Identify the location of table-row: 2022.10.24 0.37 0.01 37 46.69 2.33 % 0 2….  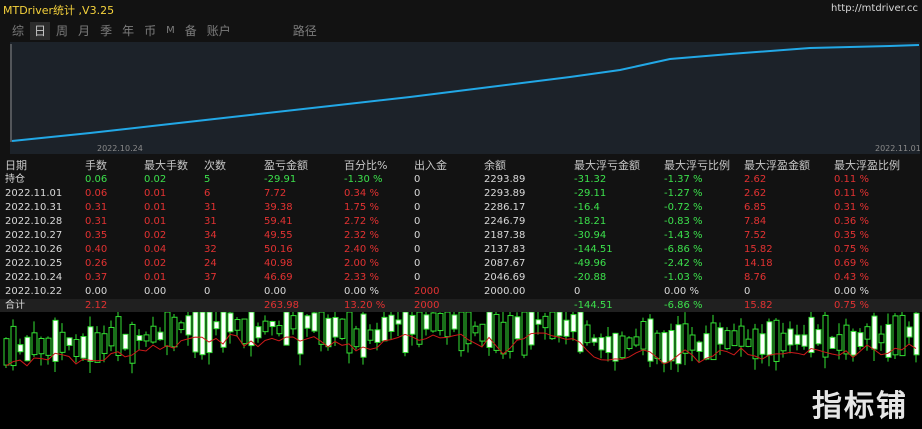
(461, 278).